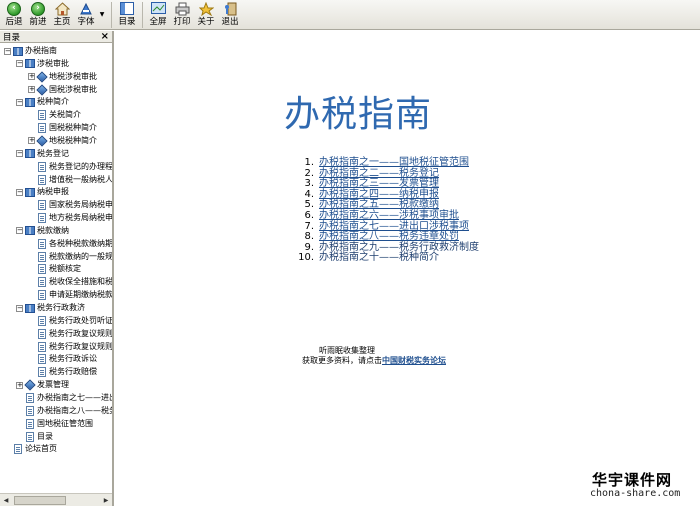 This screenshot has height=506, width=700. Describe the element at coordinates (70, 282) in the screenshot. I see `tree-item: 税收保全措施和税` at that location.